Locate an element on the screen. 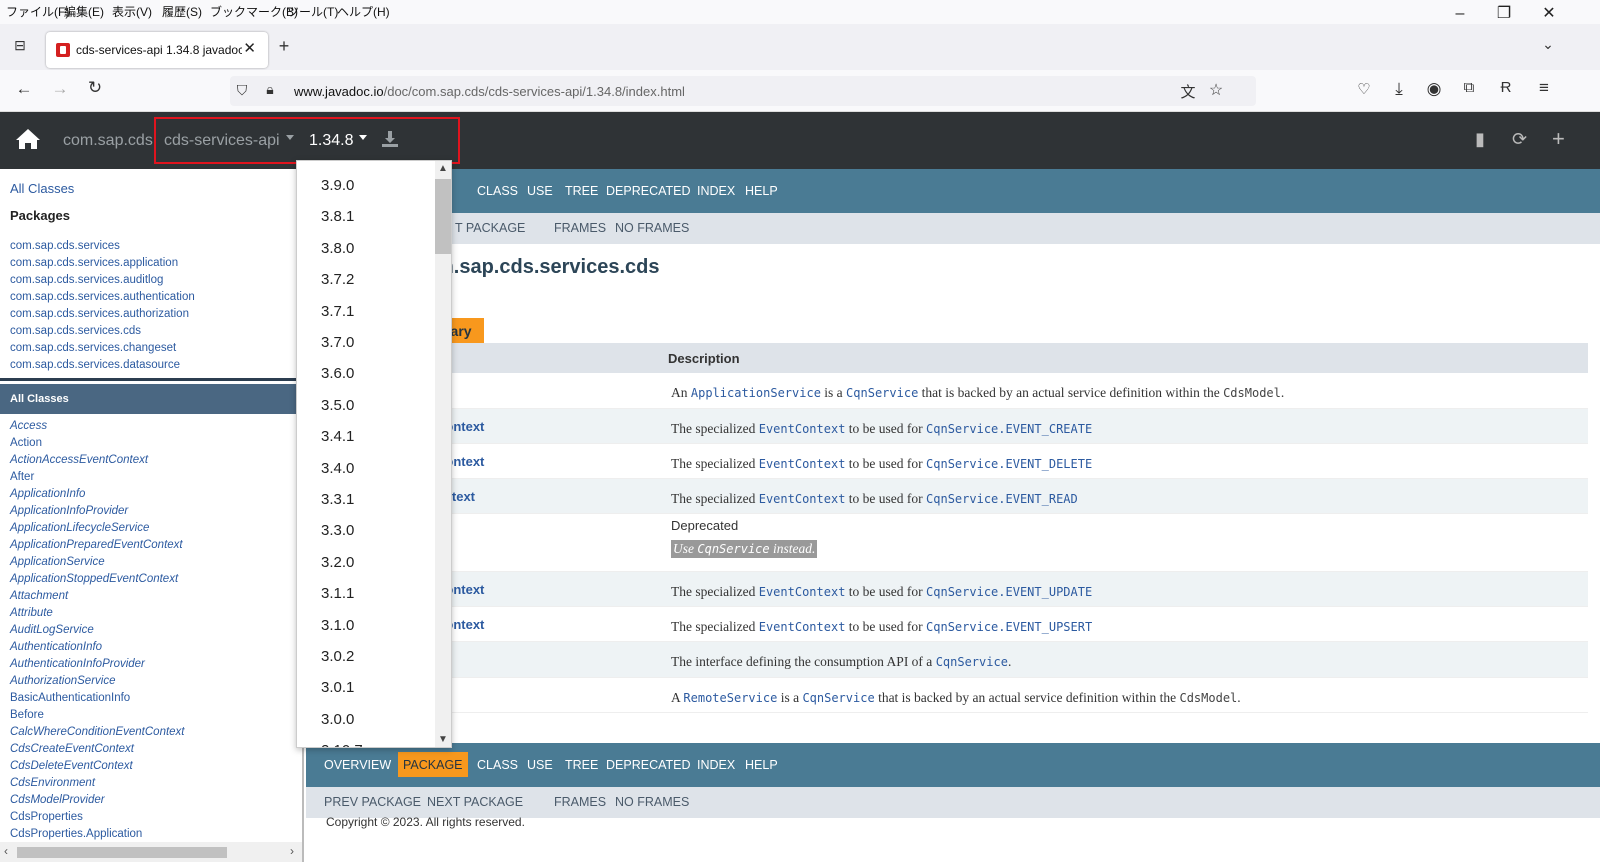  package-link: com.sap.cds.services.authentication is located at coordinates (102, 297).